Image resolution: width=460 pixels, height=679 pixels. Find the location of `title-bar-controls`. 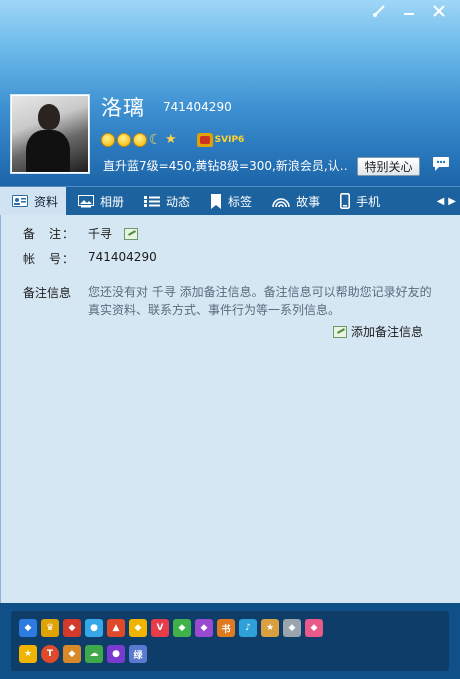

title-bar-controls is located at coordinates (409, 11).